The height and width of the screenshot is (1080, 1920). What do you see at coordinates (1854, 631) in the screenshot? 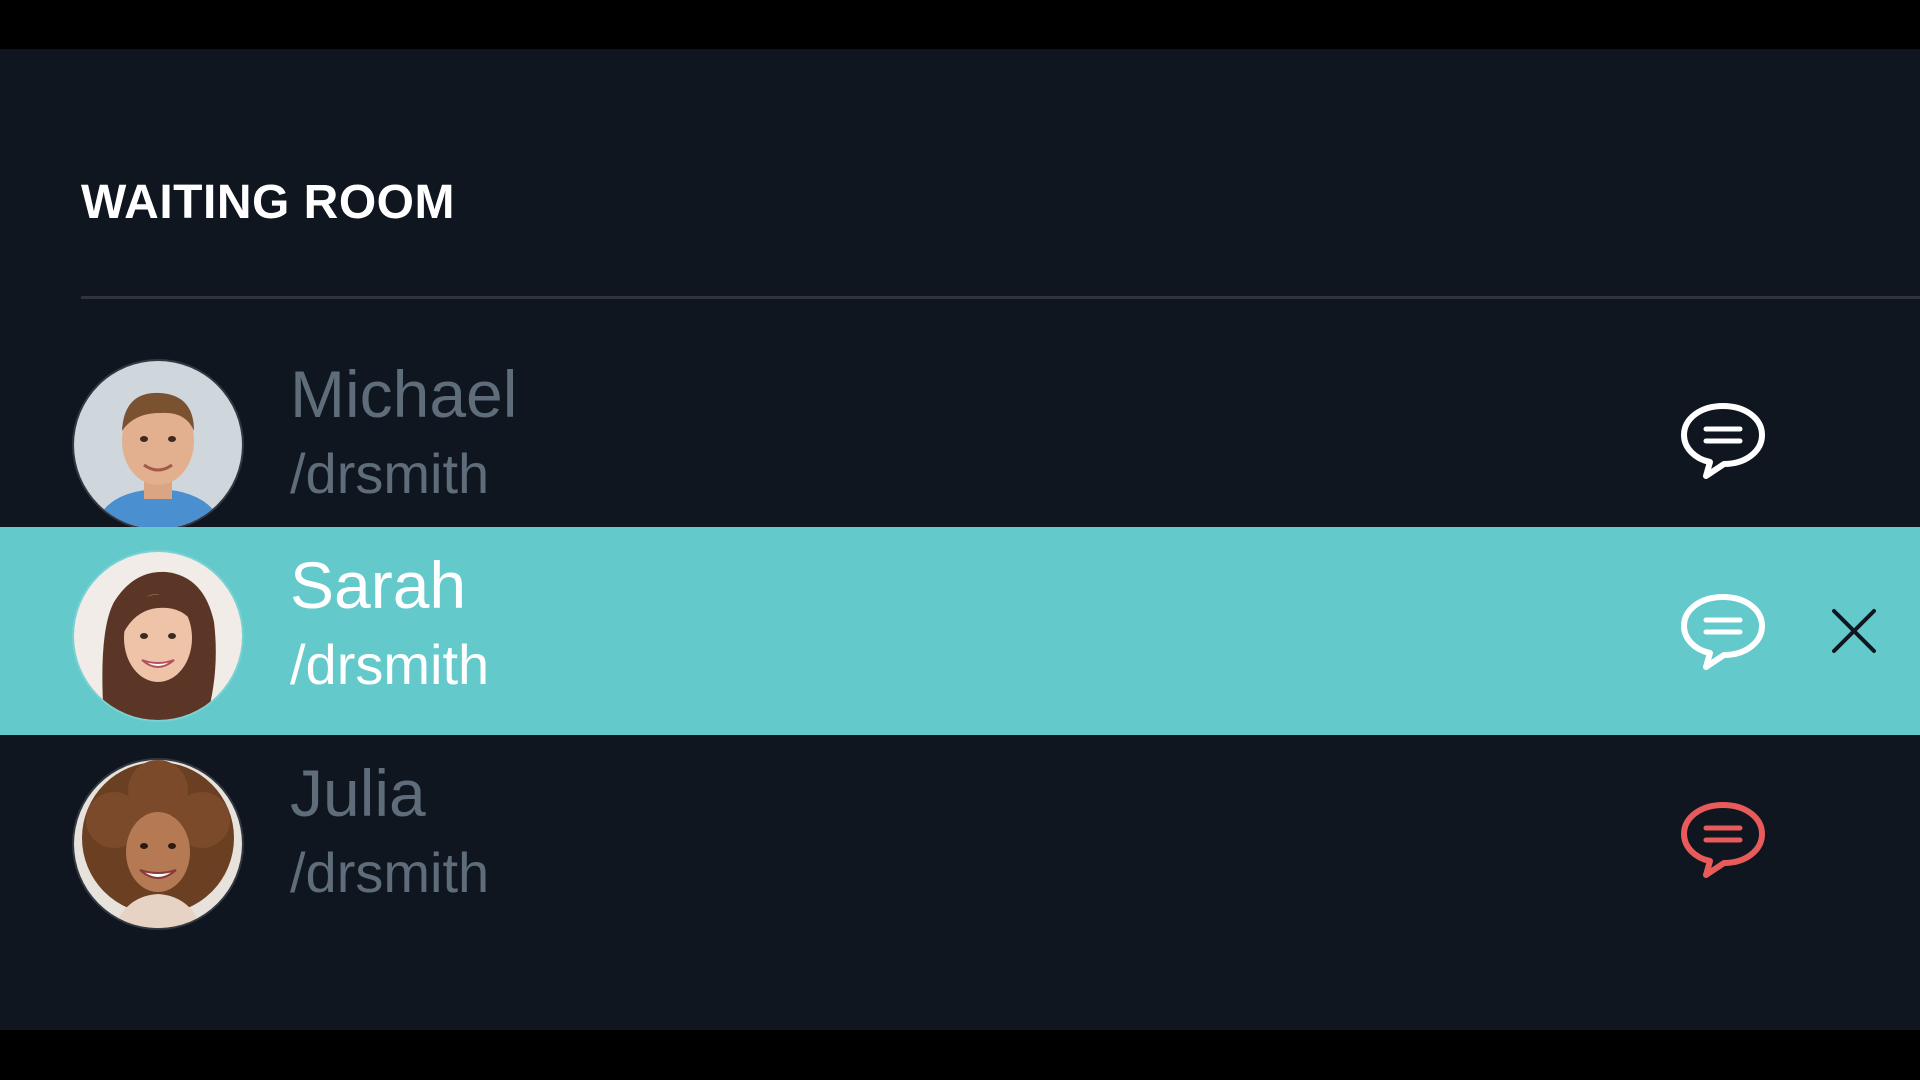
I see `close-icon` at bounding box center [1854, 631].